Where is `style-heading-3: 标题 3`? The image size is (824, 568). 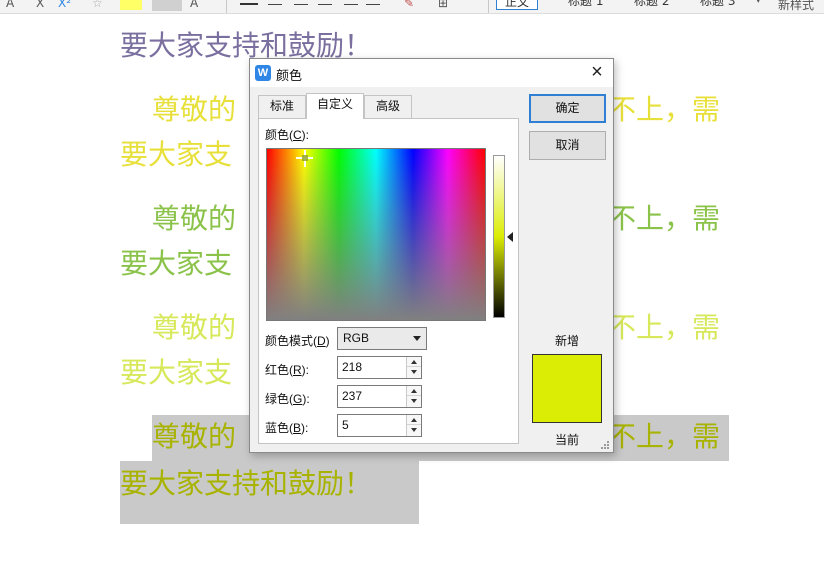 style-heading-3: 标题 3 is located at coordinates (717, 5).